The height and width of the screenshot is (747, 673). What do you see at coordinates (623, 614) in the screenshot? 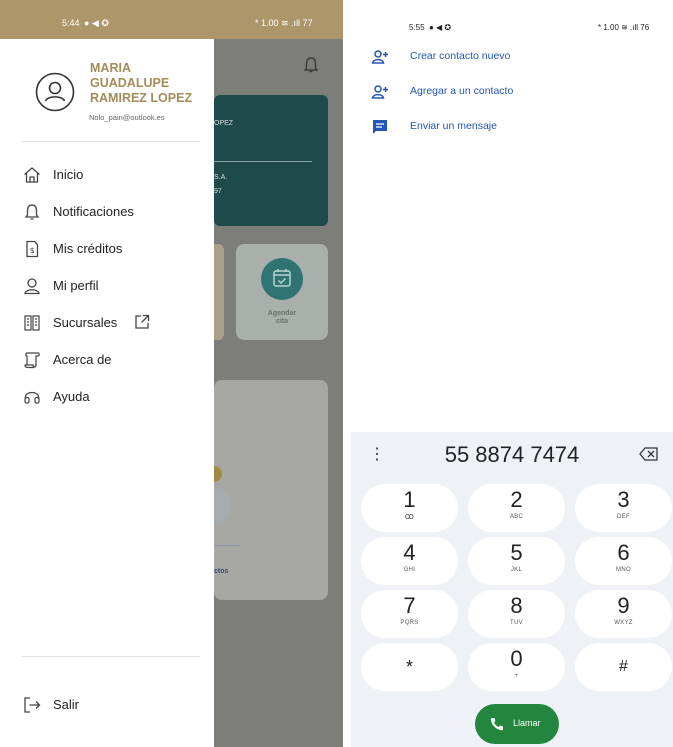
I see `key-9: 9 WXYZ` at bounding box center [623, 614].